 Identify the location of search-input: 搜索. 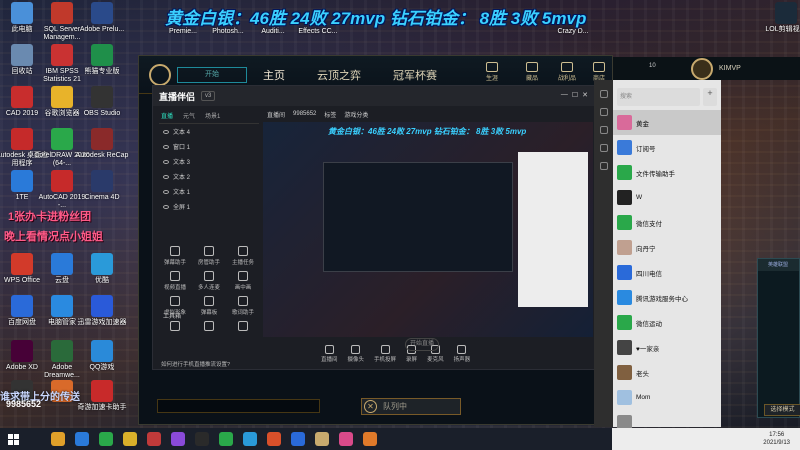
(658, 97).